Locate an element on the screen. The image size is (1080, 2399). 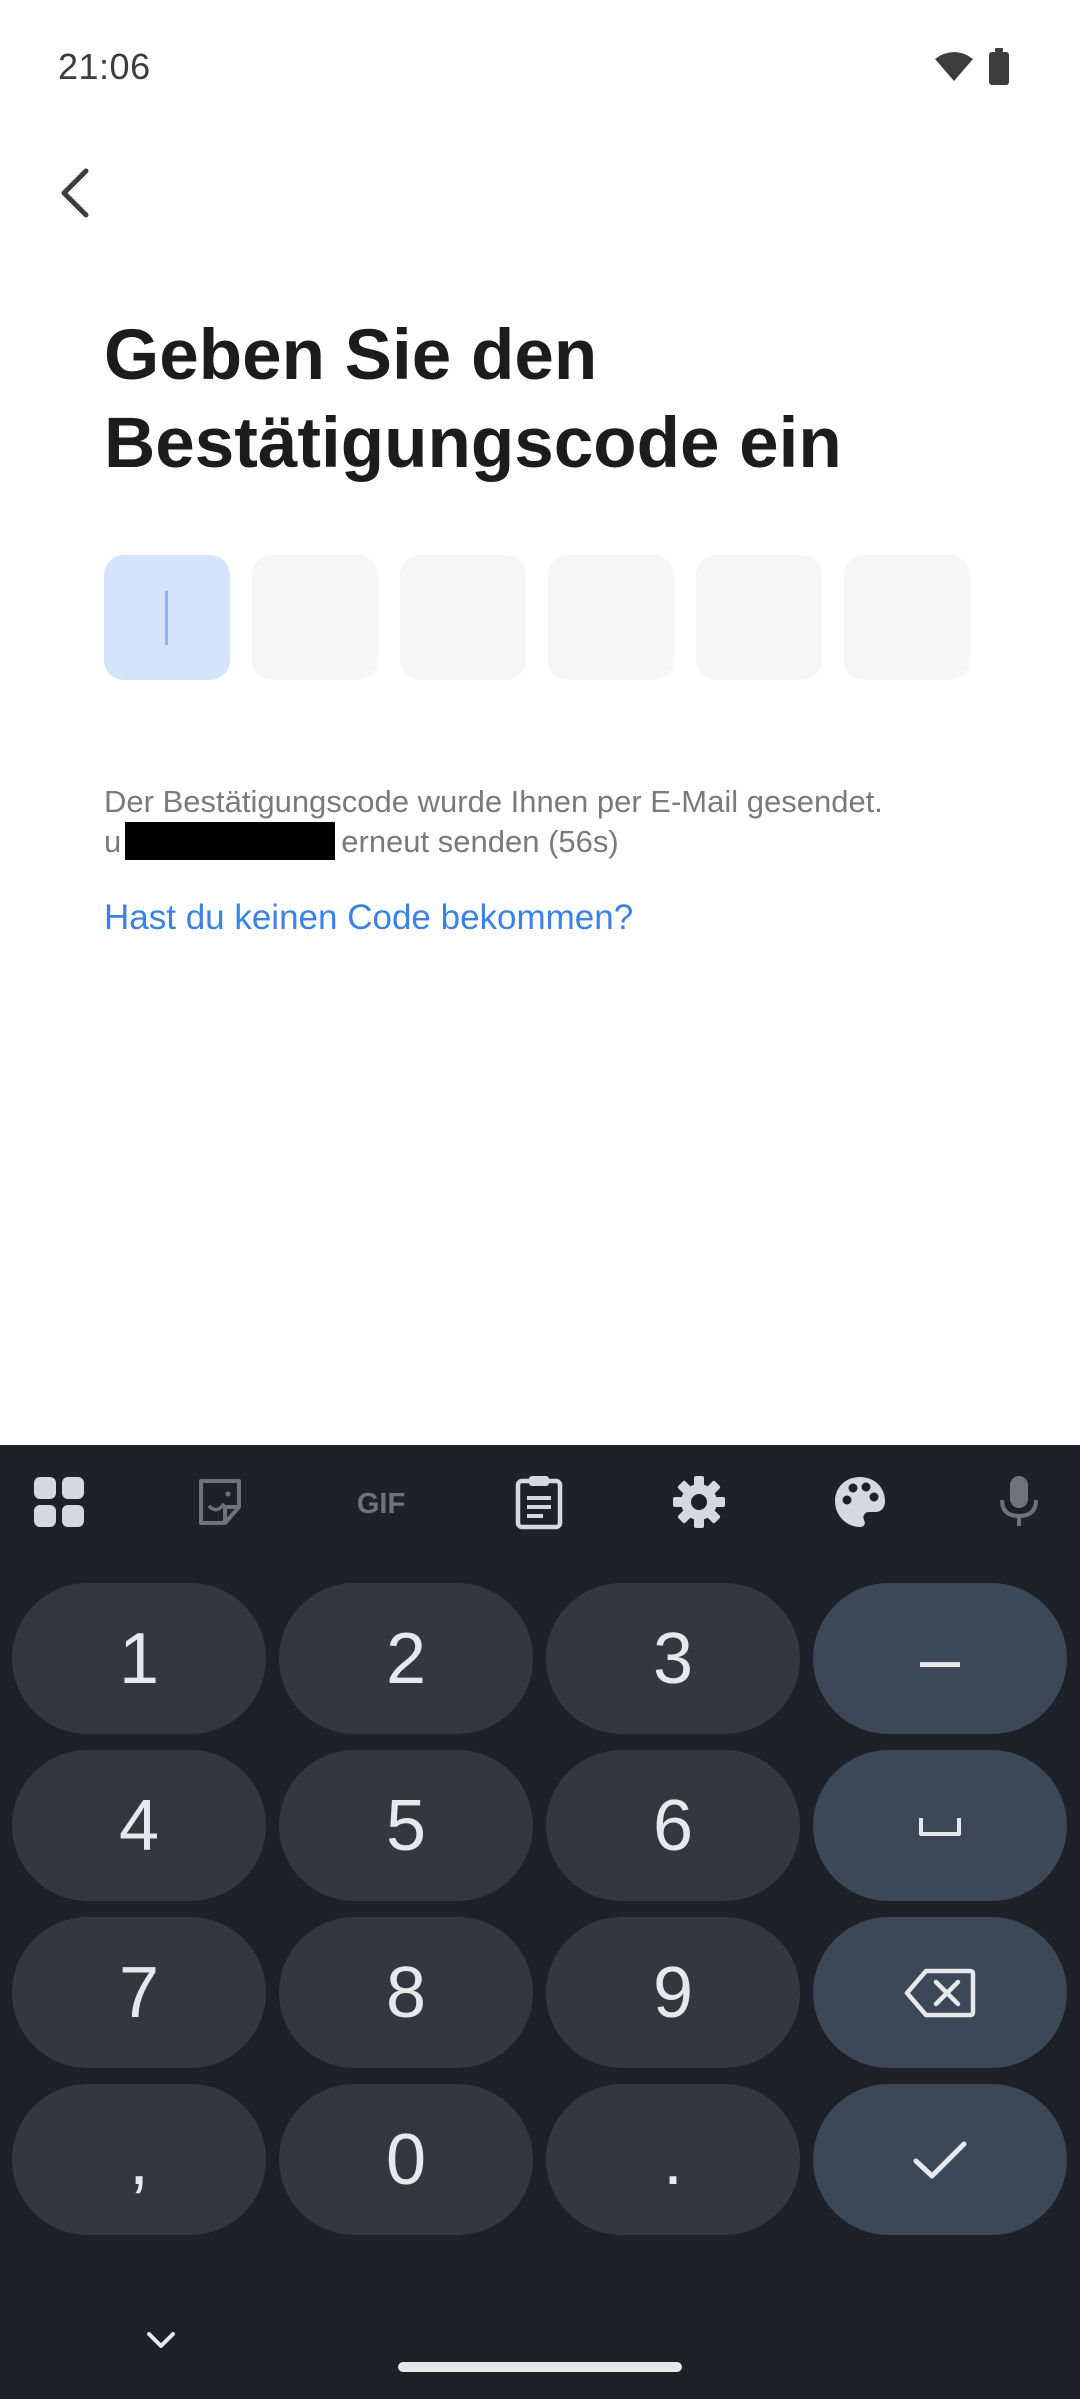
key-comma: , is located at coordinates (139, 2159).